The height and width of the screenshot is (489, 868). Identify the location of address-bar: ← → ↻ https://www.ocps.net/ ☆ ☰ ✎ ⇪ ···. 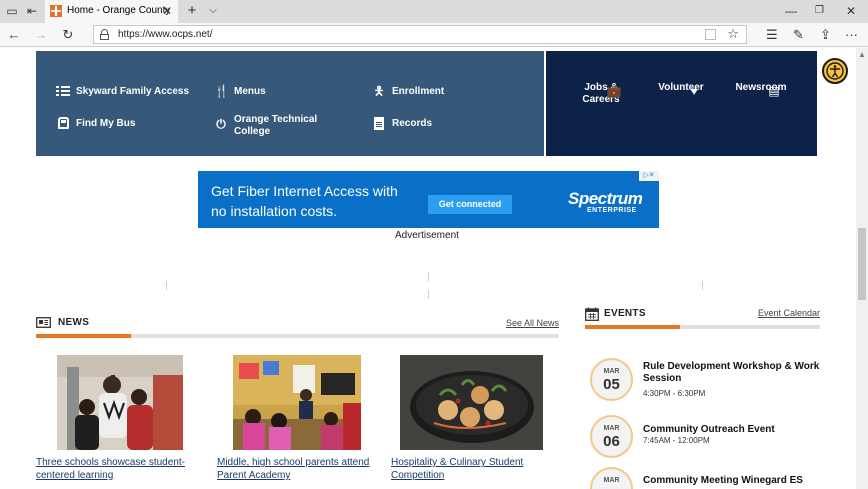
(434, 35).